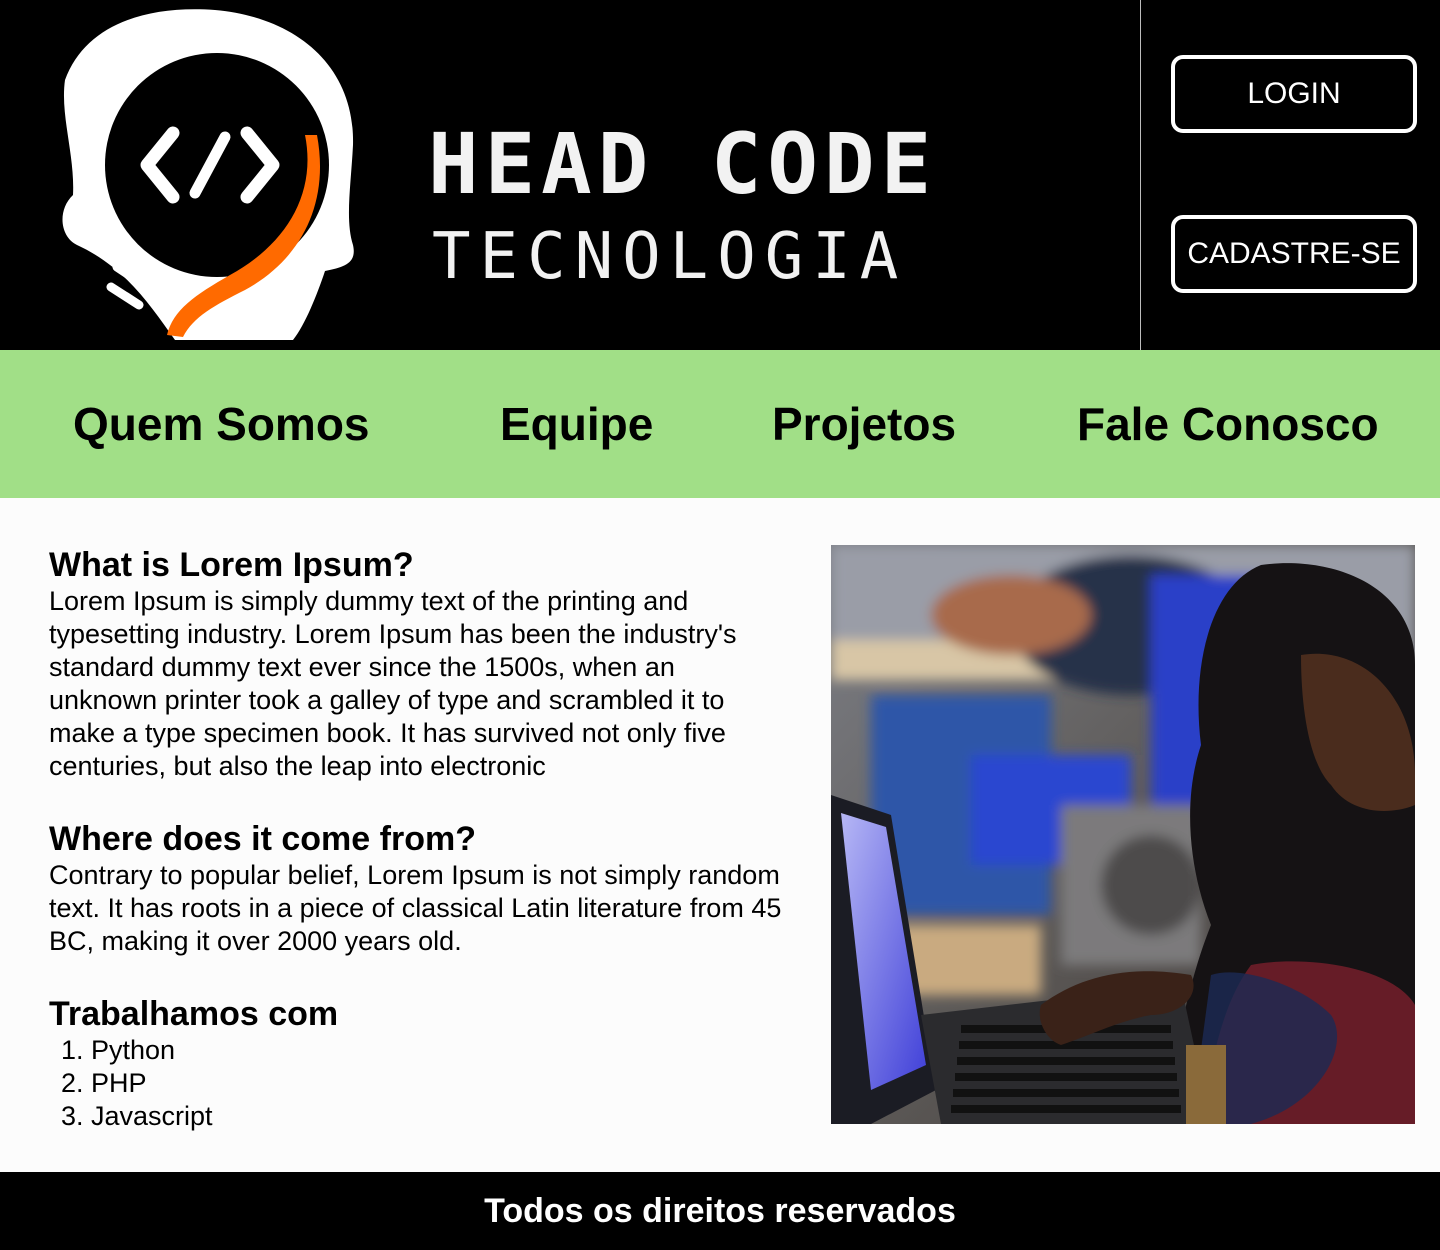  Describe the element at coordinates (720, 1211) in the screenshot. I see `site-footer: Todos os direitos reservados` at that location.